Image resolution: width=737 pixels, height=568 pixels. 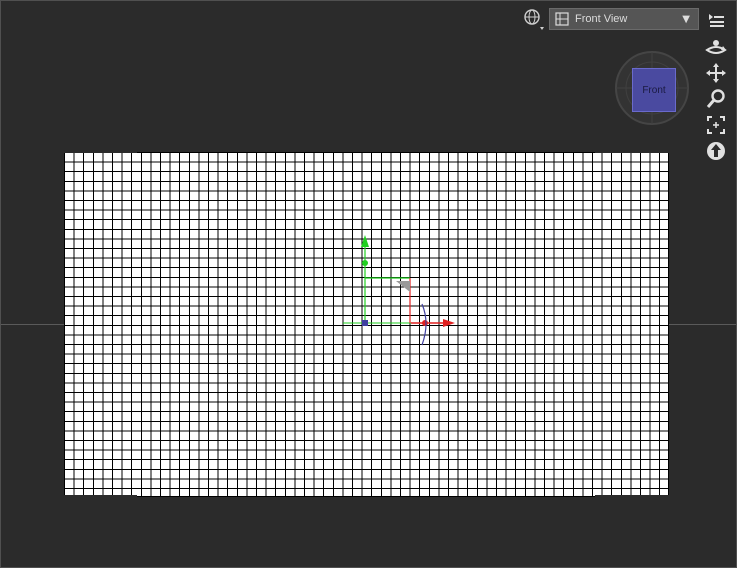 I want to click on orbit-icon, so click(x=716, y=47).